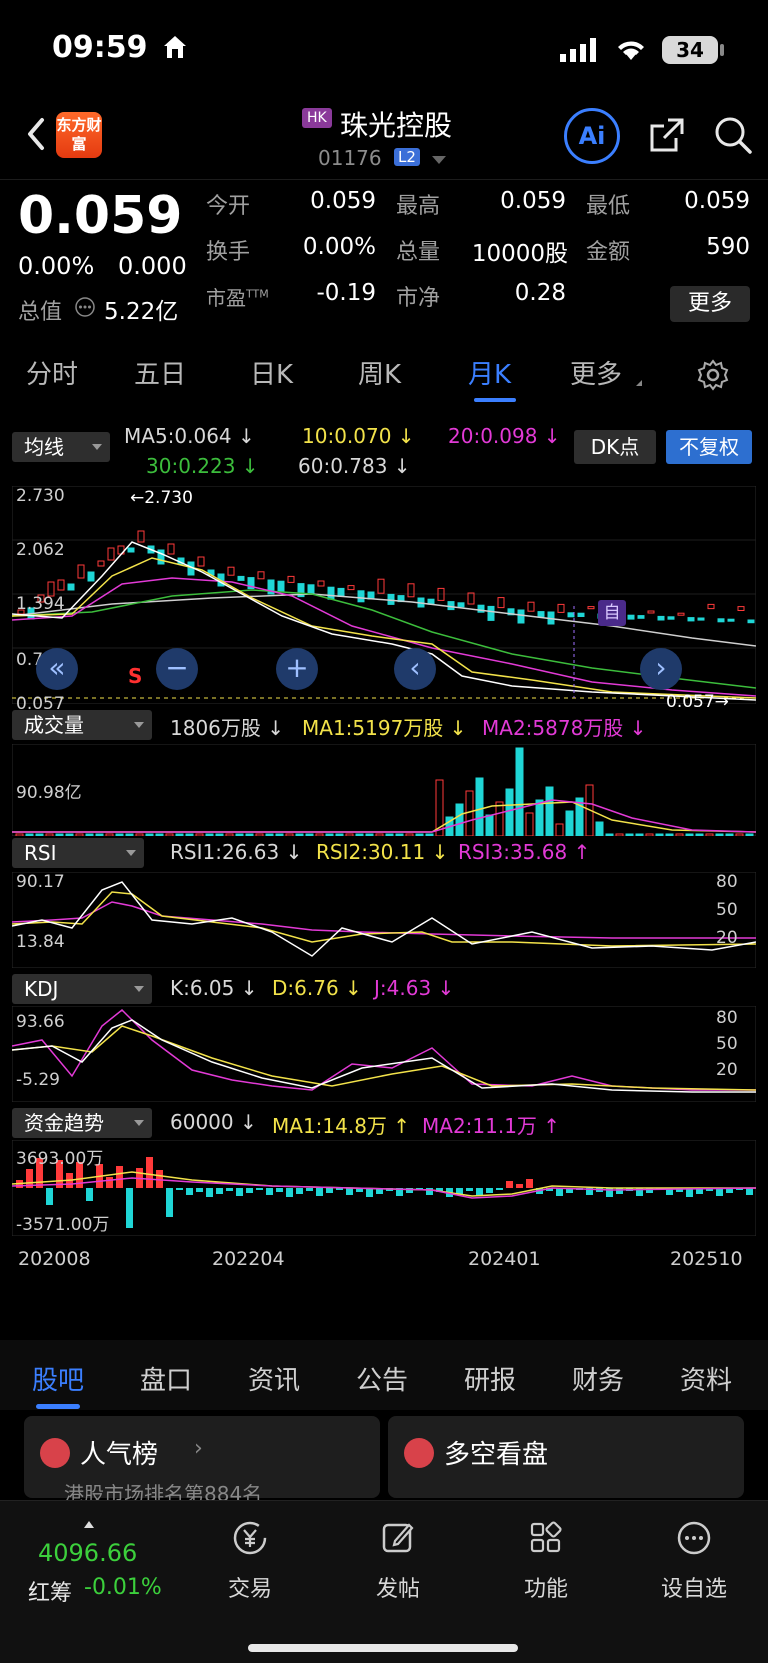 The height and width of the screenshot is (1663, 768). What do you see at coordinates (733, 135) in the screenshot?
I see `search-icon` at bounding box center [733, 135].